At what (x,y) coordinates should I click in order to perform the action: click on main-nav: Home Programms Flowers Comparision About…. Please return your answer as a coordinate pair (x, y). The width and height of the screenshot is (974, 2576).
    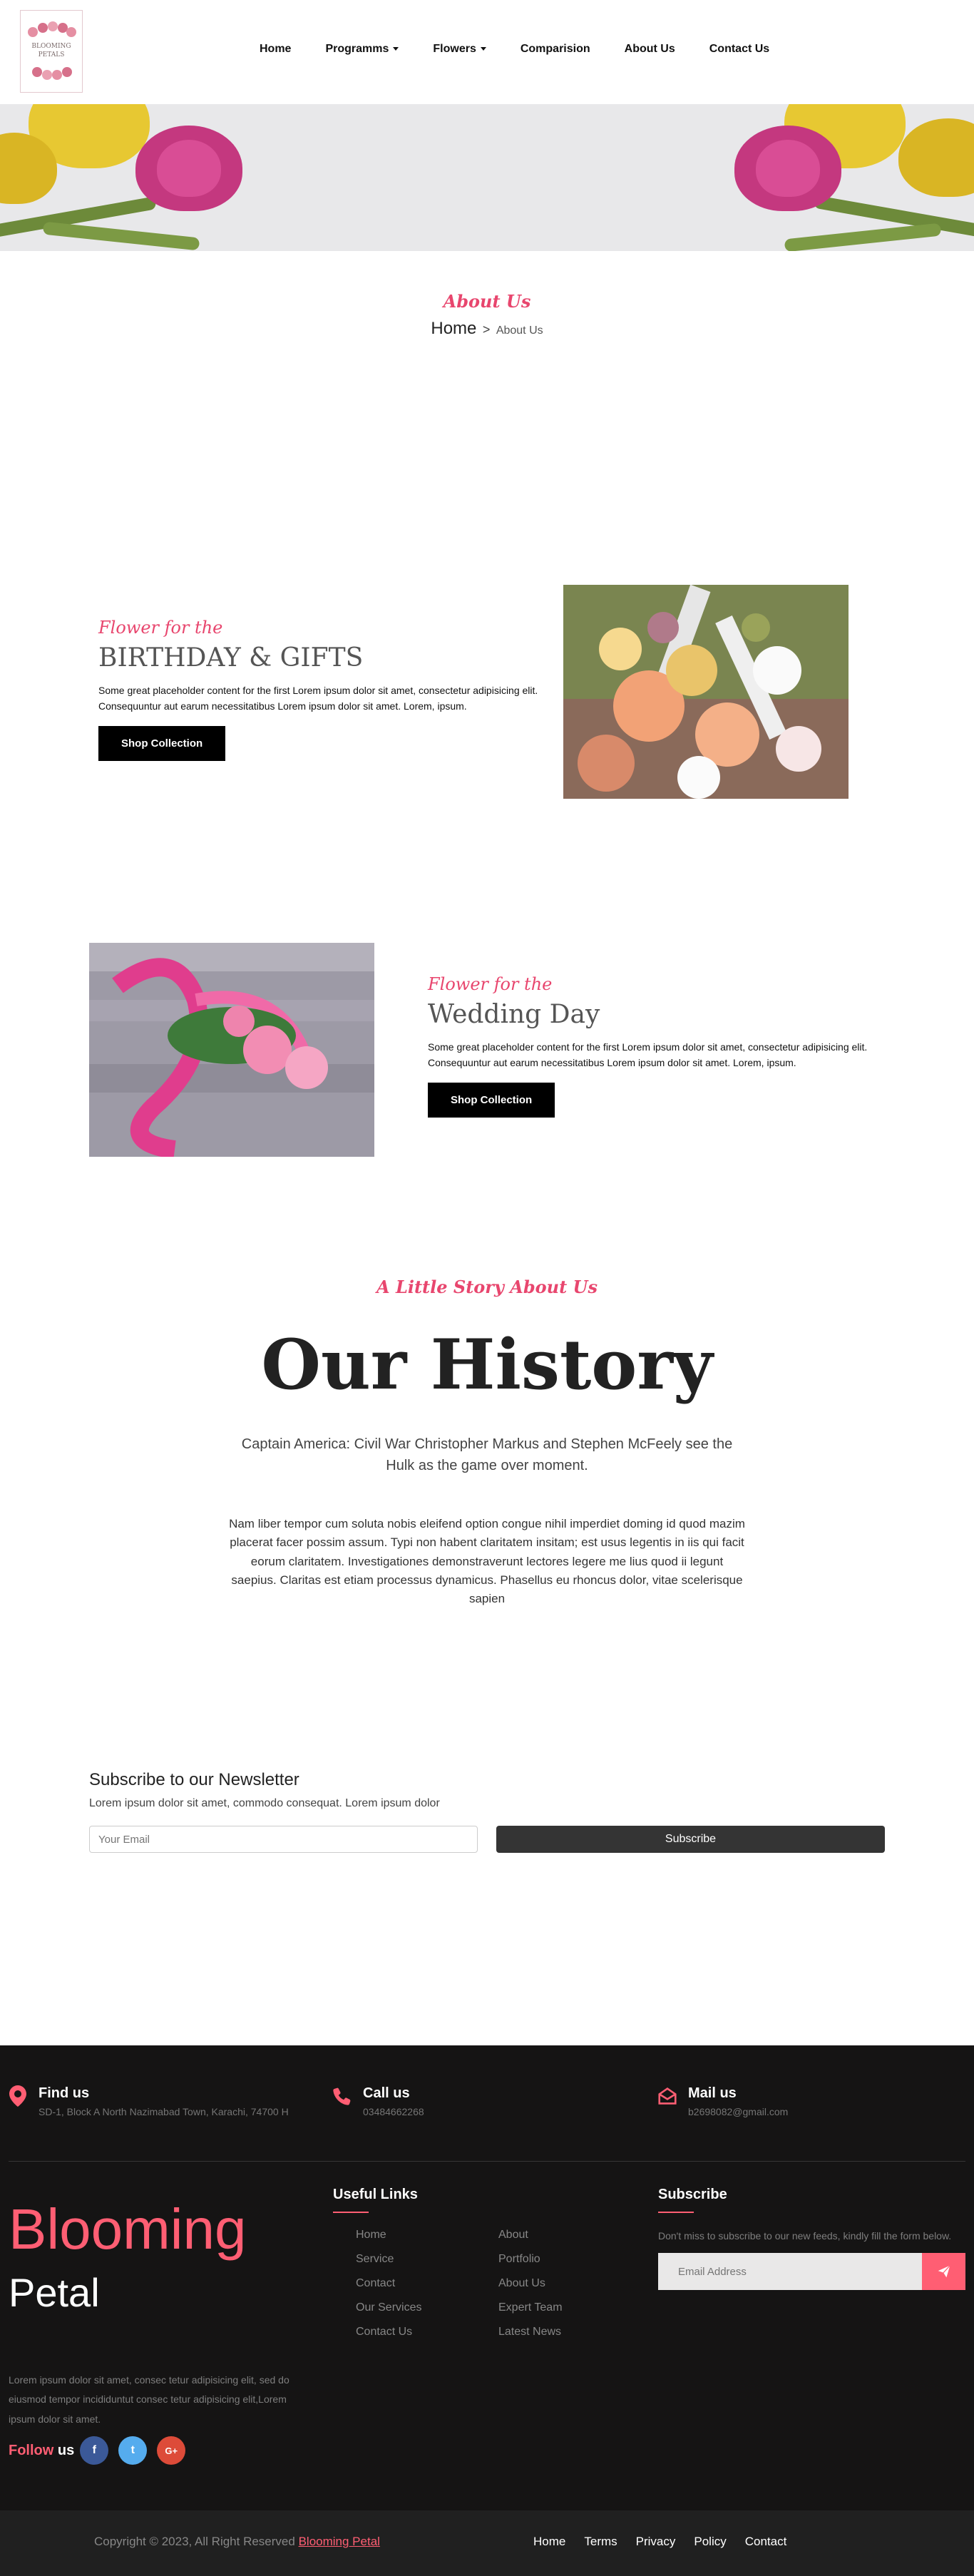
    Looking at the image, I should click on (532, 49).